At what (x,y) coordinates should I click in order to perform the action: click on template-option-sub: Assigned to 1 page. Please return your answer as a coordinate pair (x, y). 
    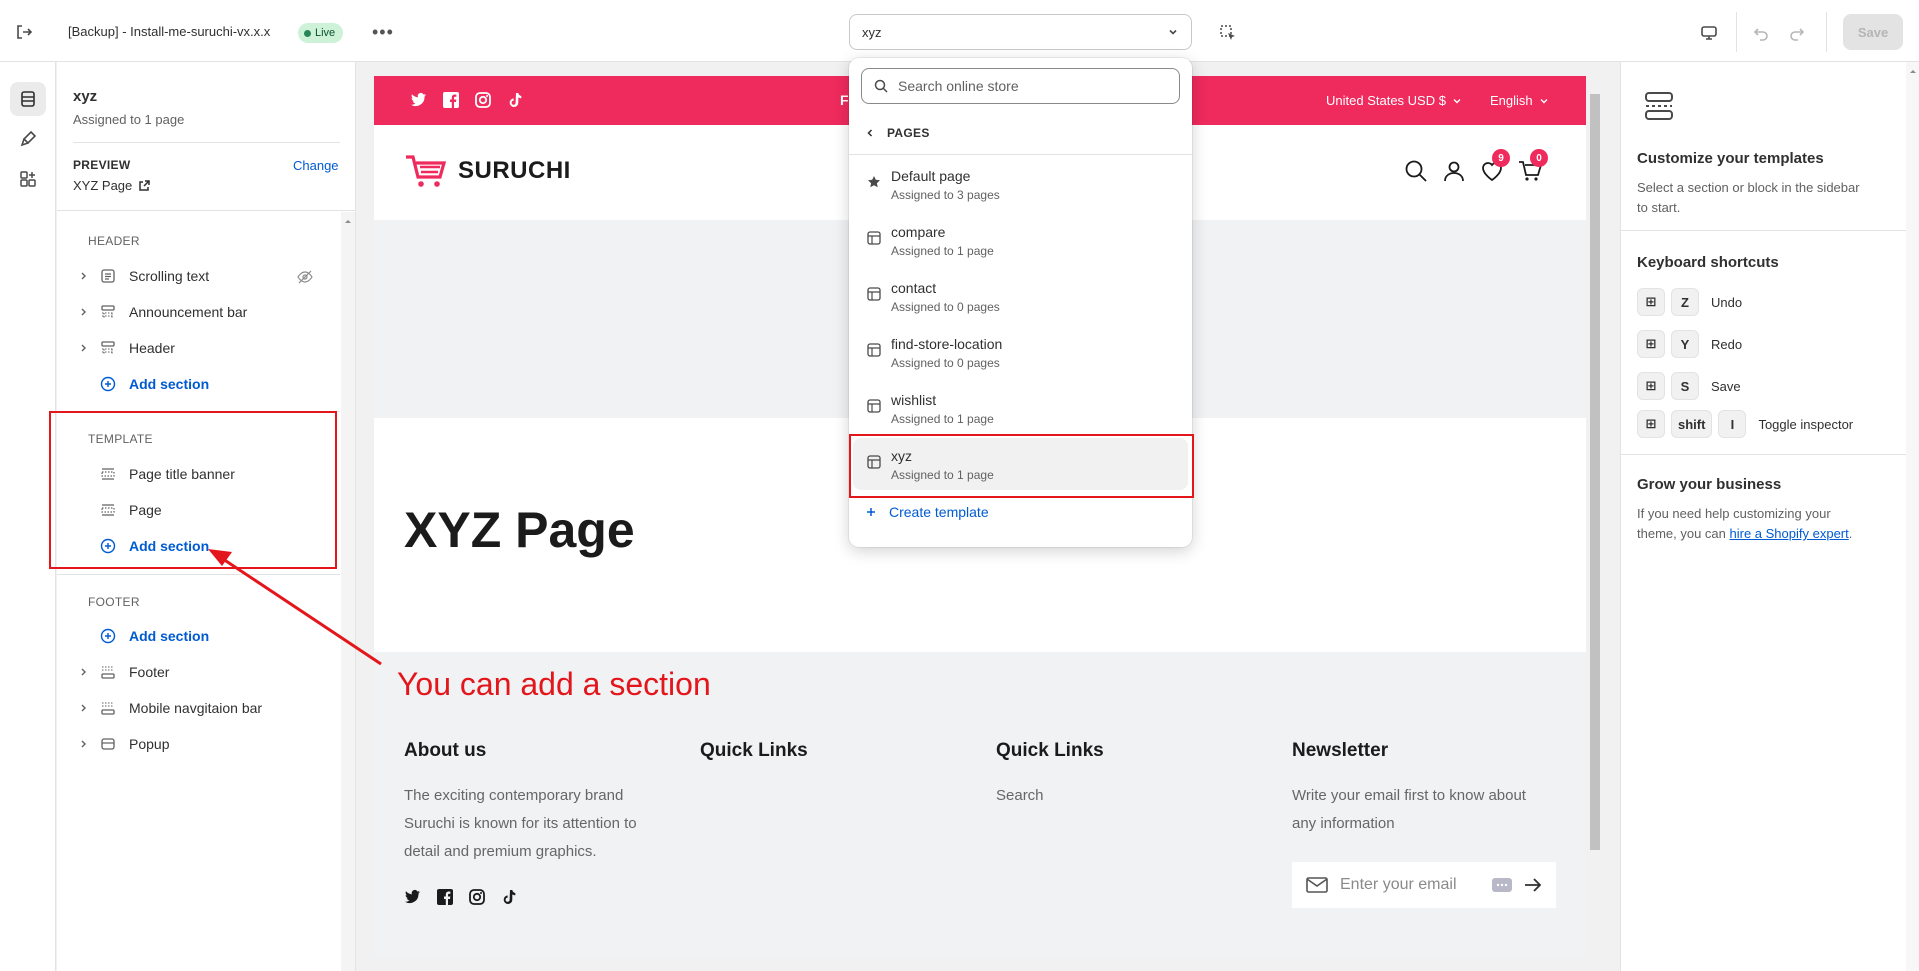
    Looking at the image, I should click on (942, 251).